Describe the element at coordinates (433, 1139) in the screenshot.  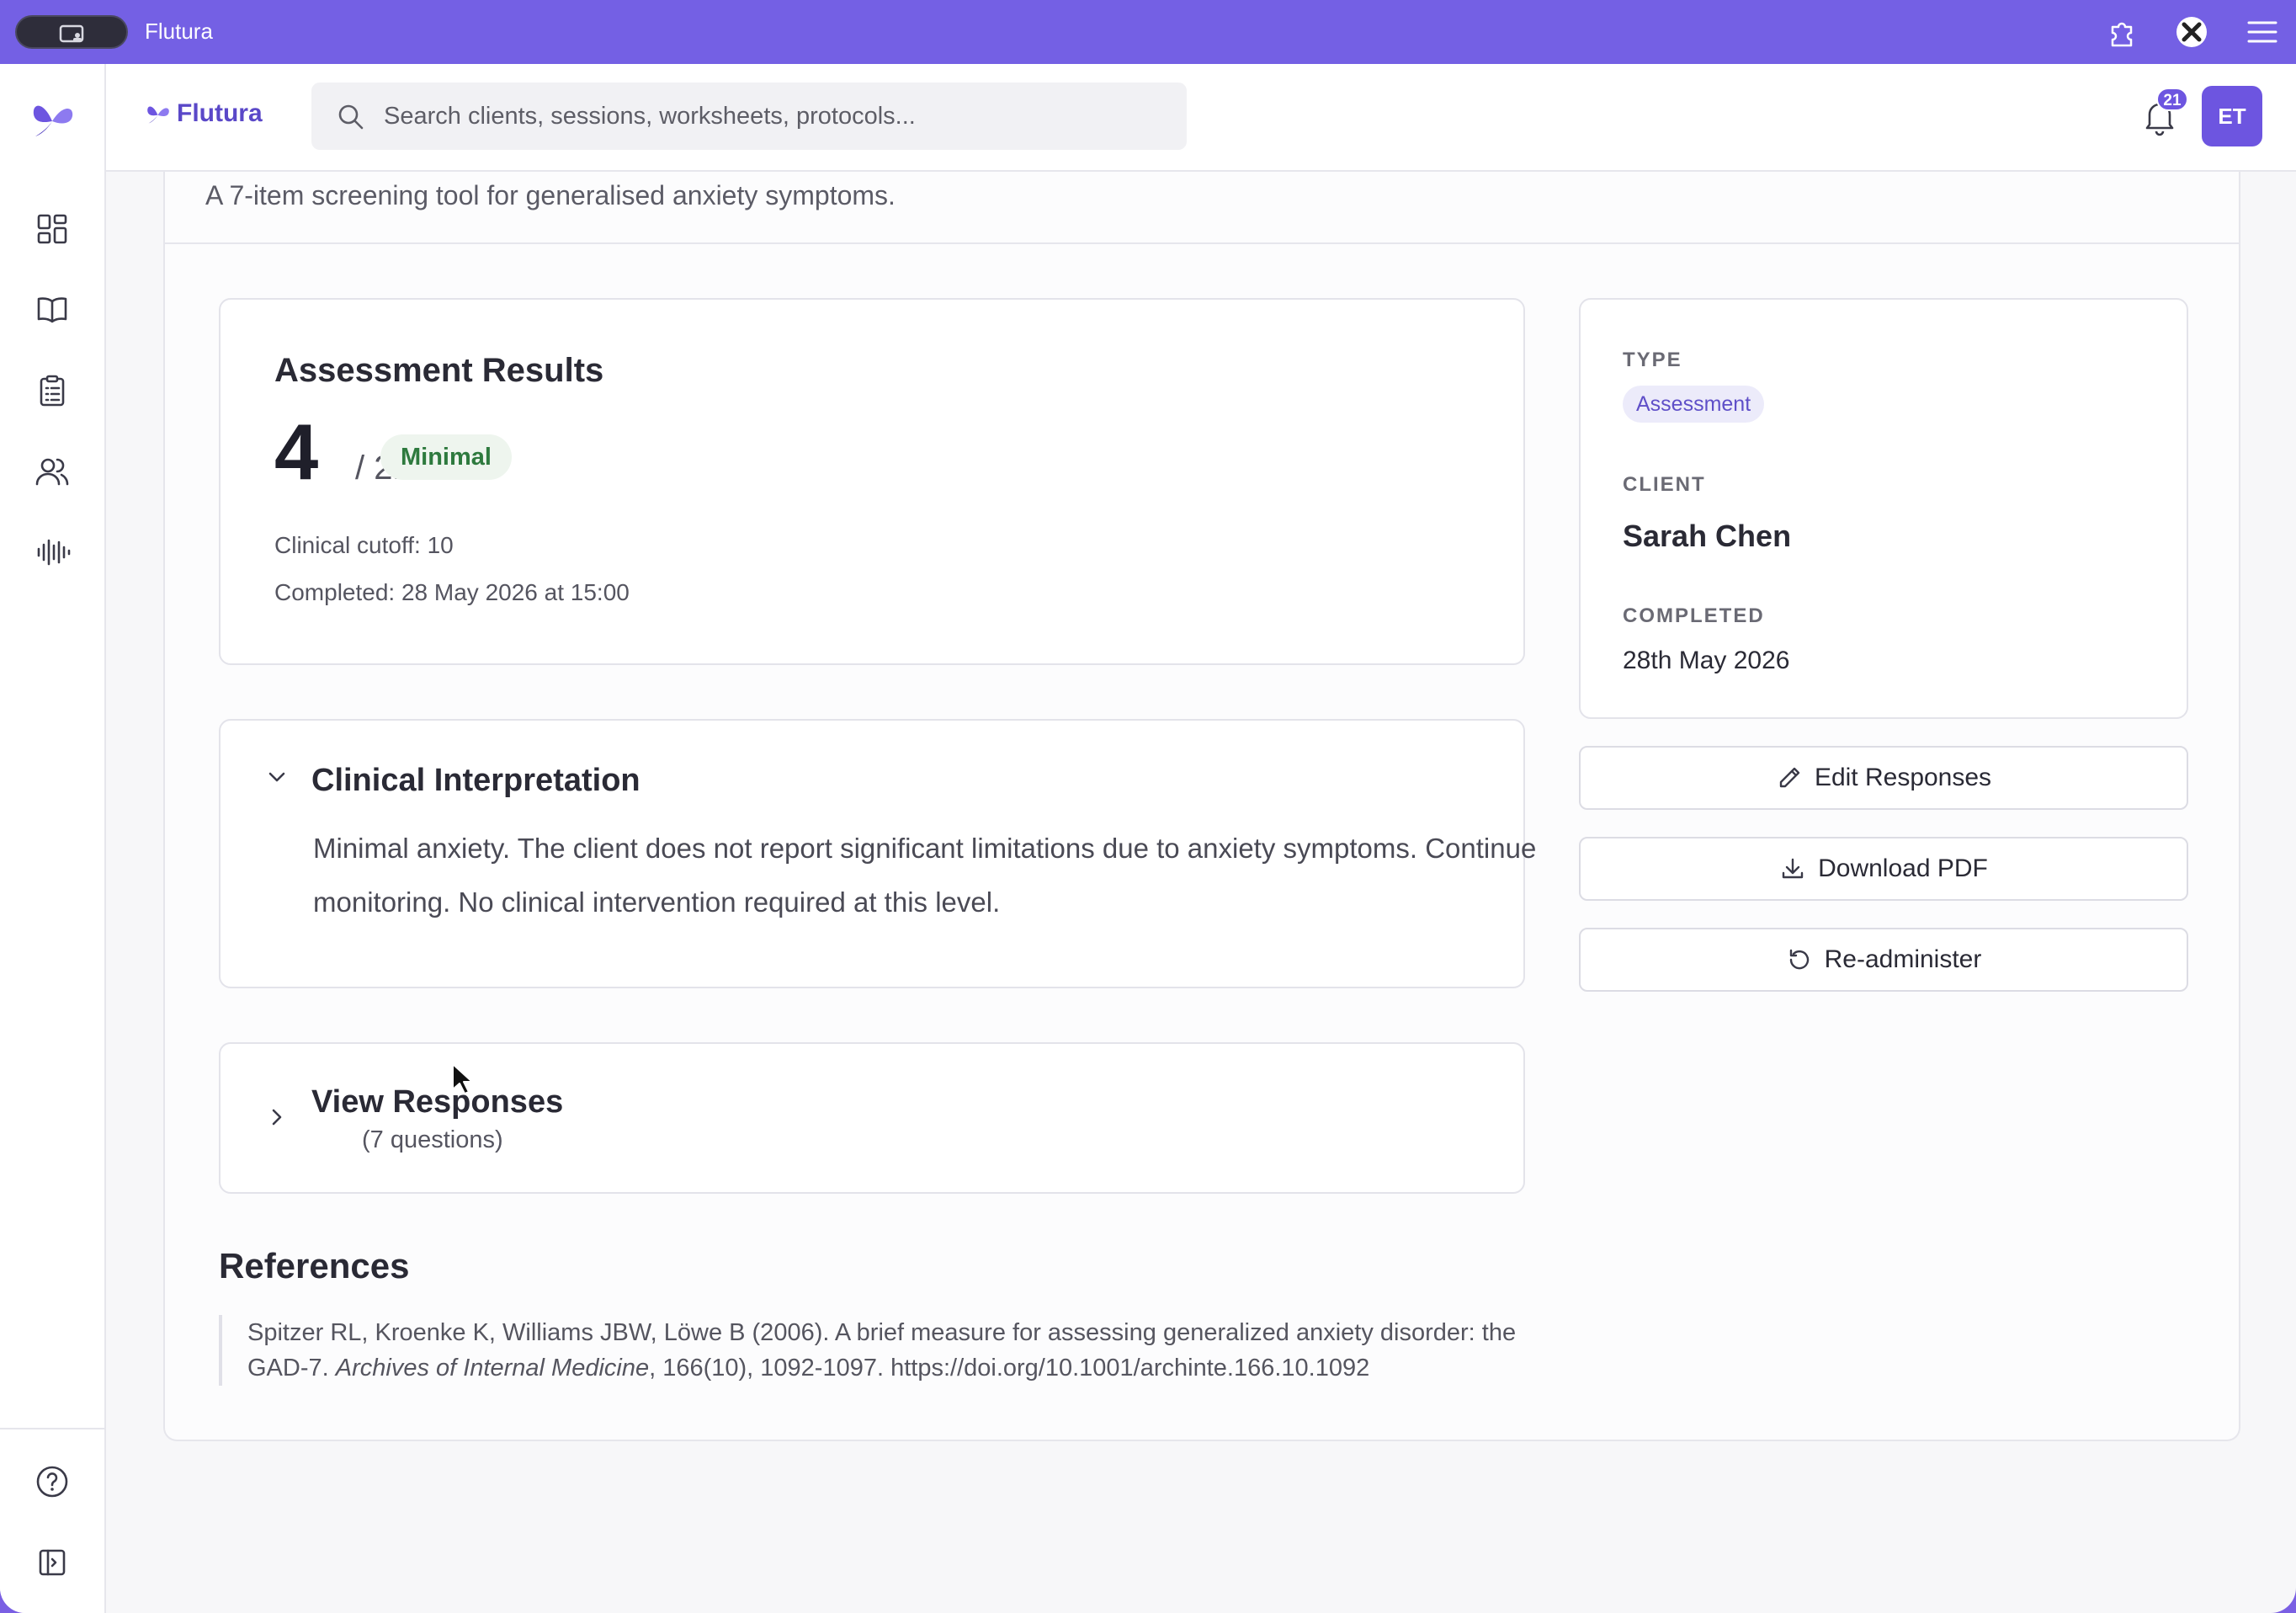
I see `responses-count: (7 questions)` at that location.